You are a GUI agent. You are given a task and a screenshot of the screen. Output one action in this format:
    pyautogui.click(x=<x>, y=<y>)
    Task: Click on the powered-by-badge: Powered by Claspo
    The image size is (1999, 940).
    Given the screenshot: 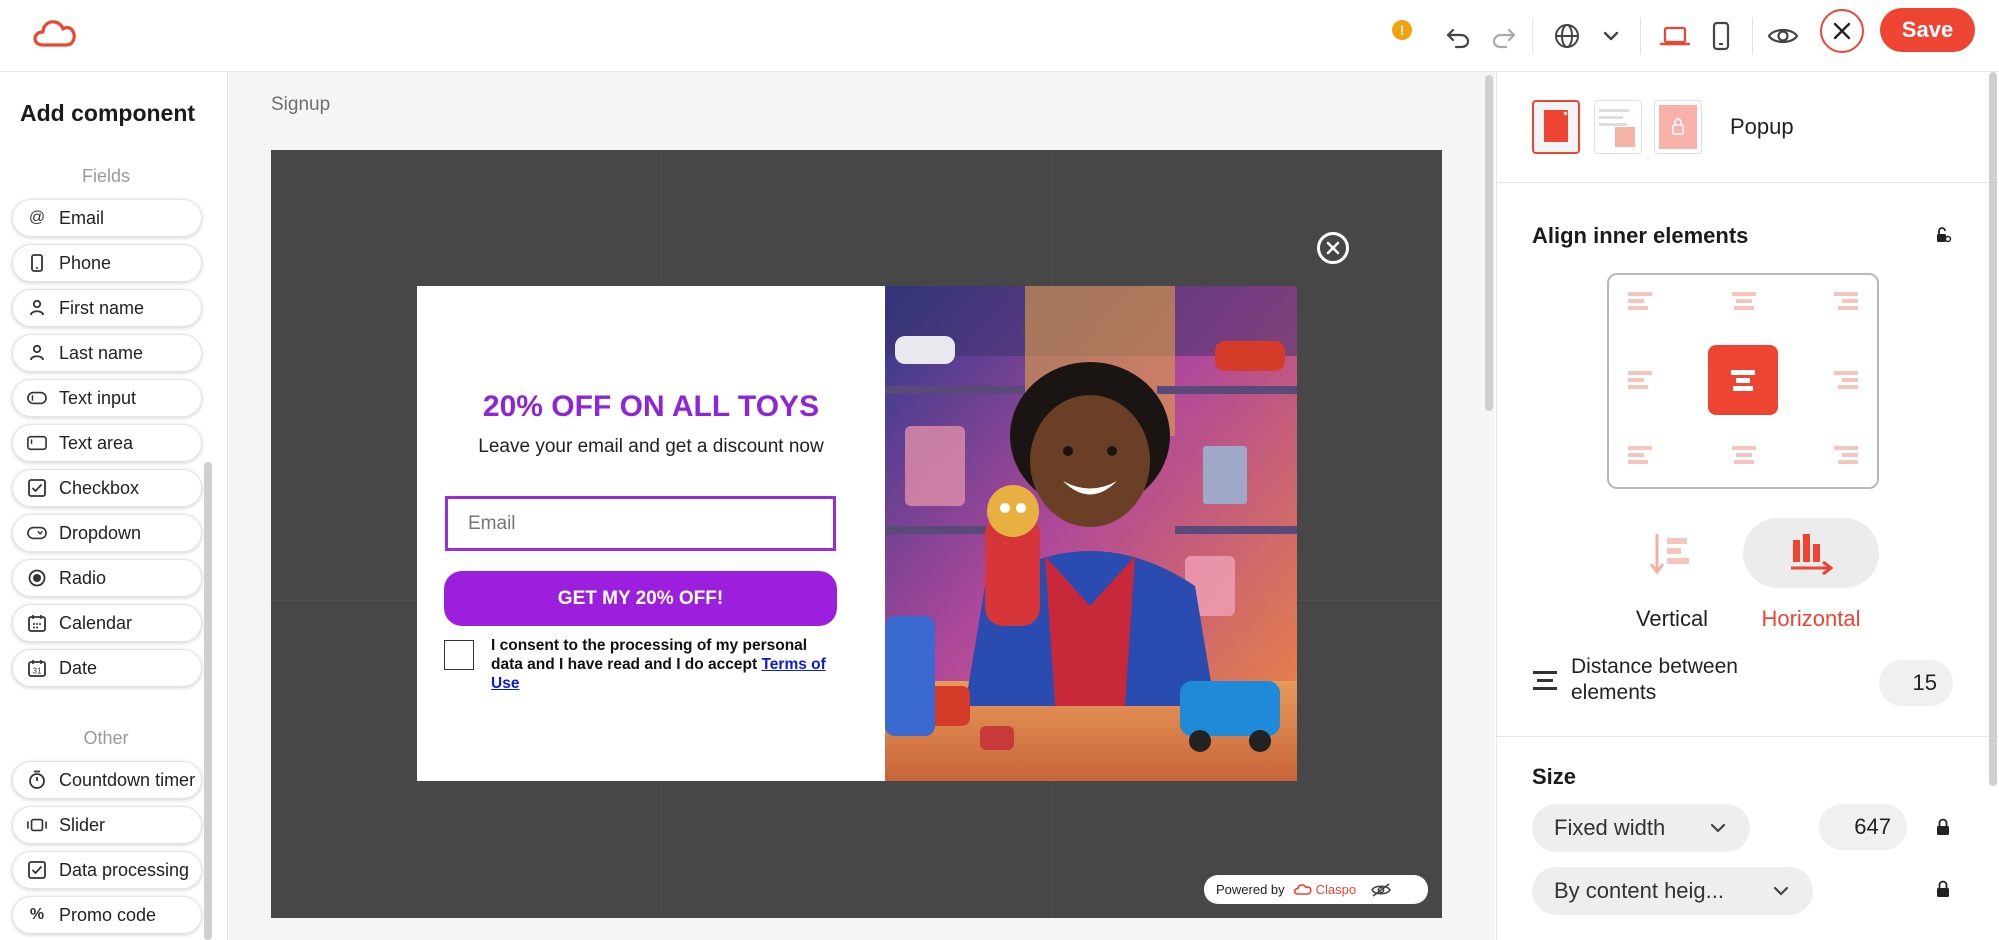 What is the action you would take?
    pyautogui.click(x=1316, y=889)
    